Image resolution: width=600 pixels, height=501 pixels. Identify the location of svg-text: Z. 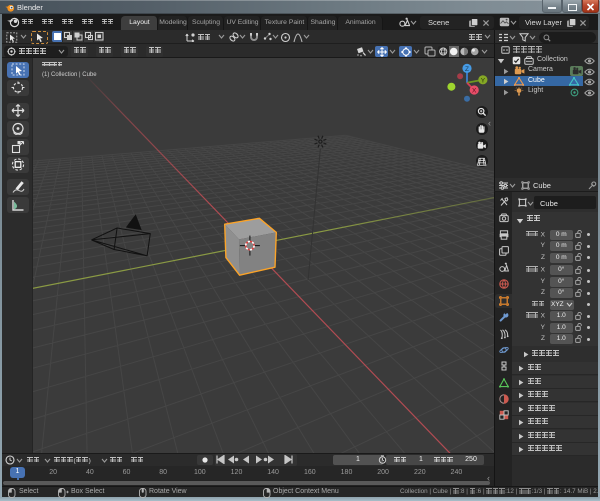
(467, 69).